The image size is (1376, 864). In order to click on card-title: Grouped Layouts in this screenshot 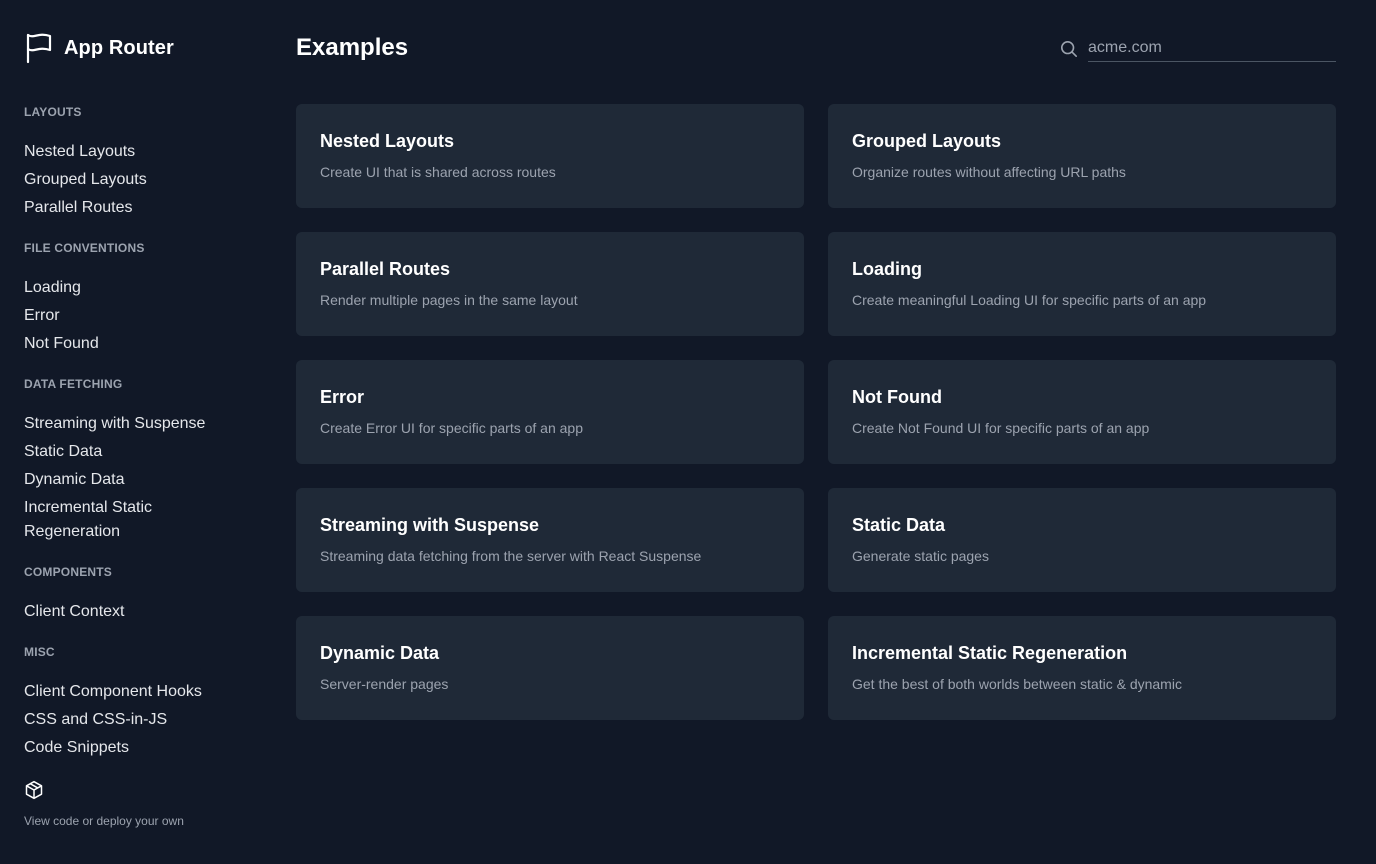, I will do `click(927, 141)`.